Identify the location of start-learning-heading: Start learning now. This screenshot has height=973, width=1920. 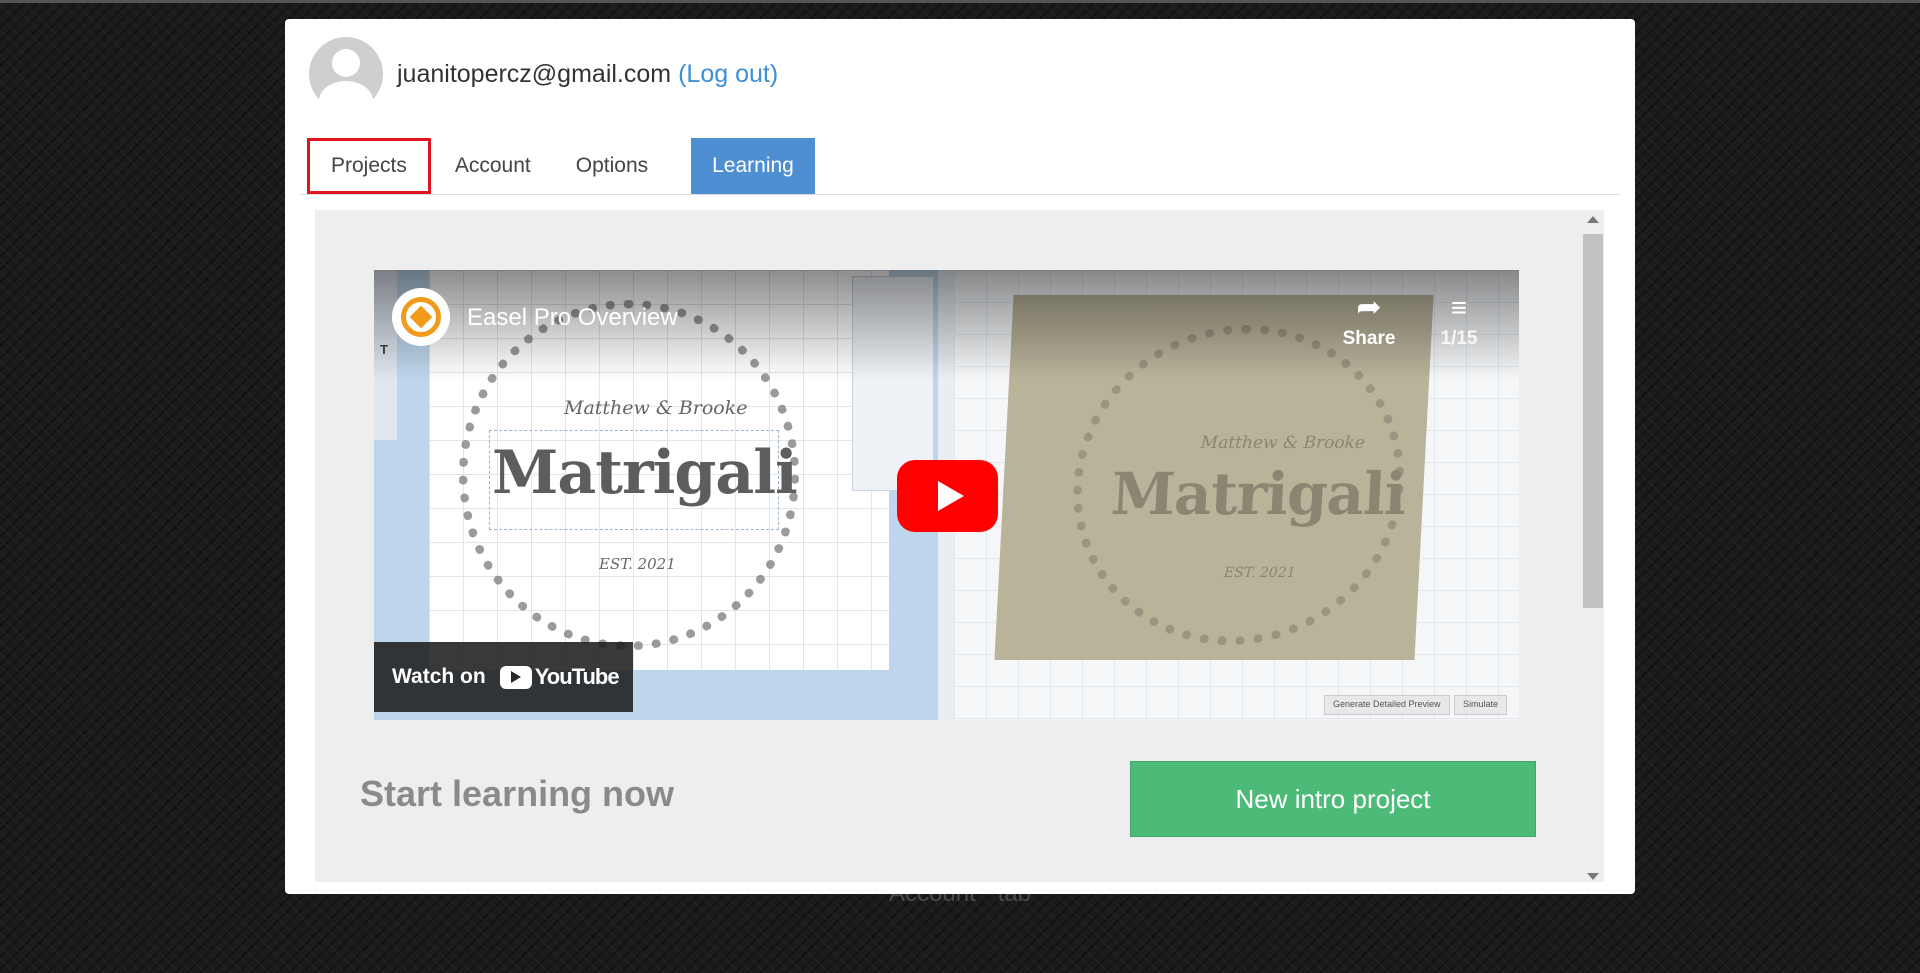
(517, 793).